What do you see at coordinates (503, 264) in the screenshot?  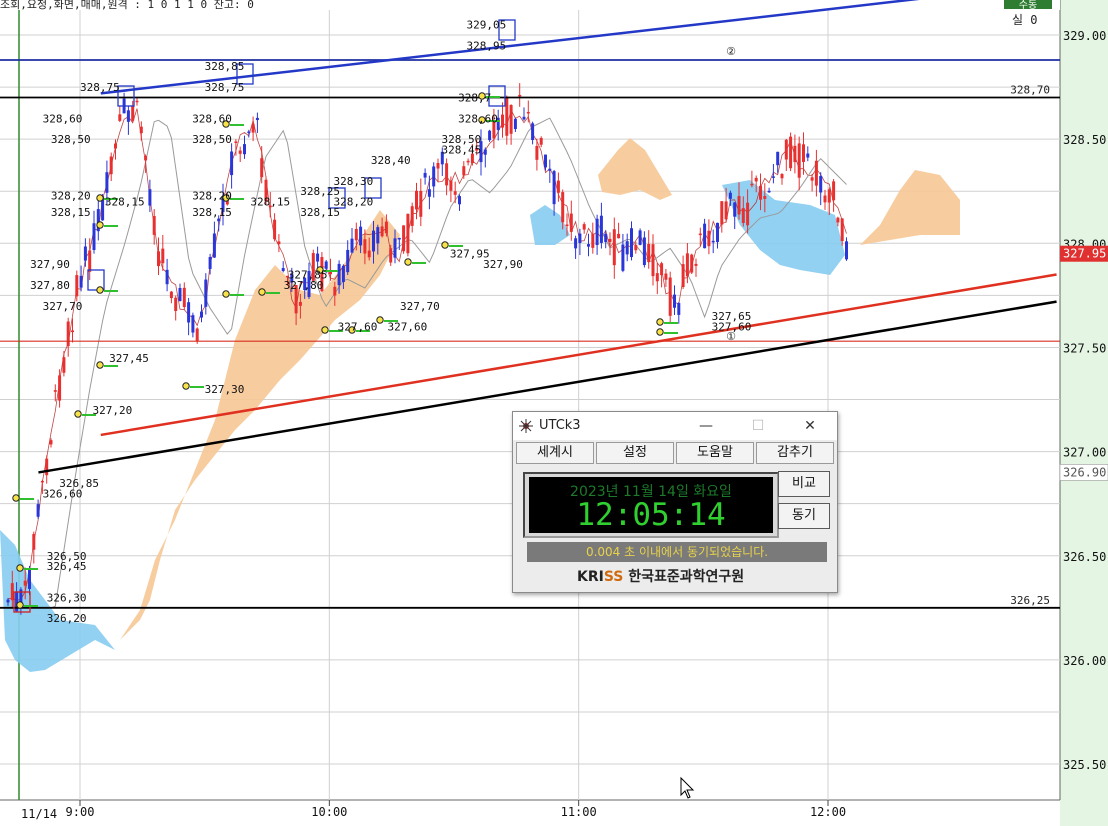 I see `price-label: 327,90` at bounding box center [503, 264].